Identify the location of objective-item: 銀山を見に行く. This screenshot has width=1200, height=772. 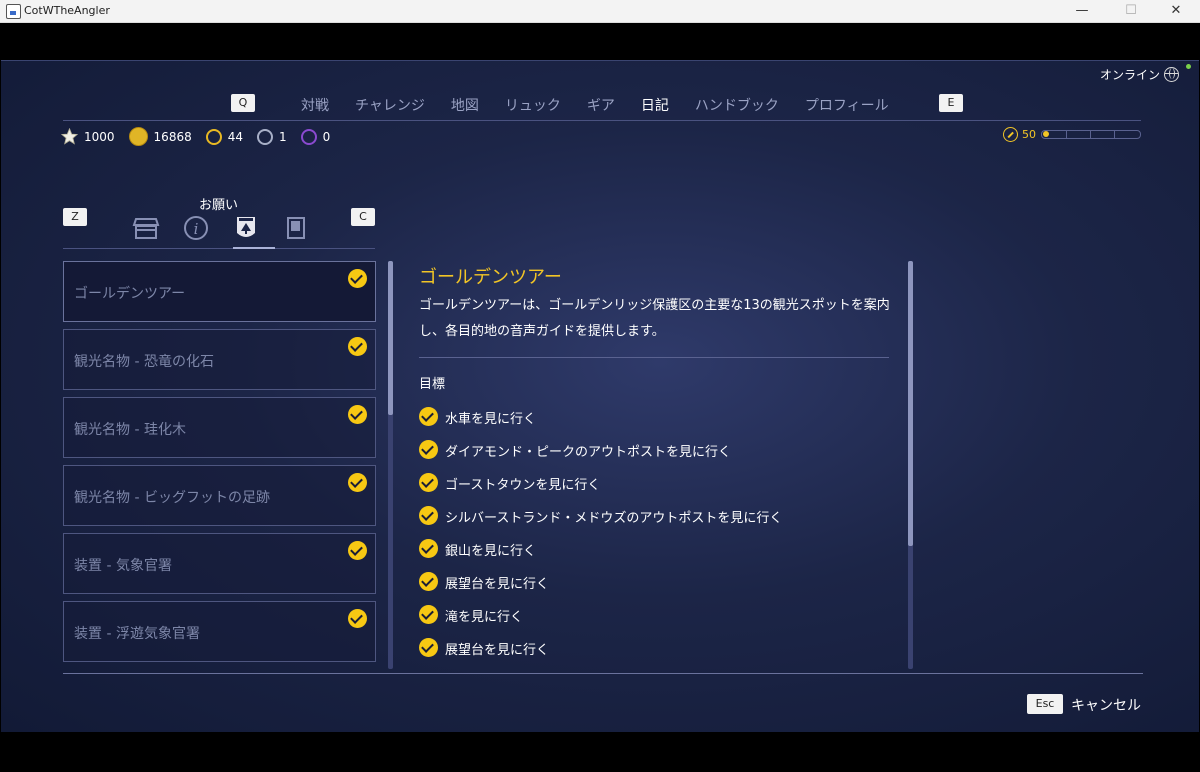
(659, 546).